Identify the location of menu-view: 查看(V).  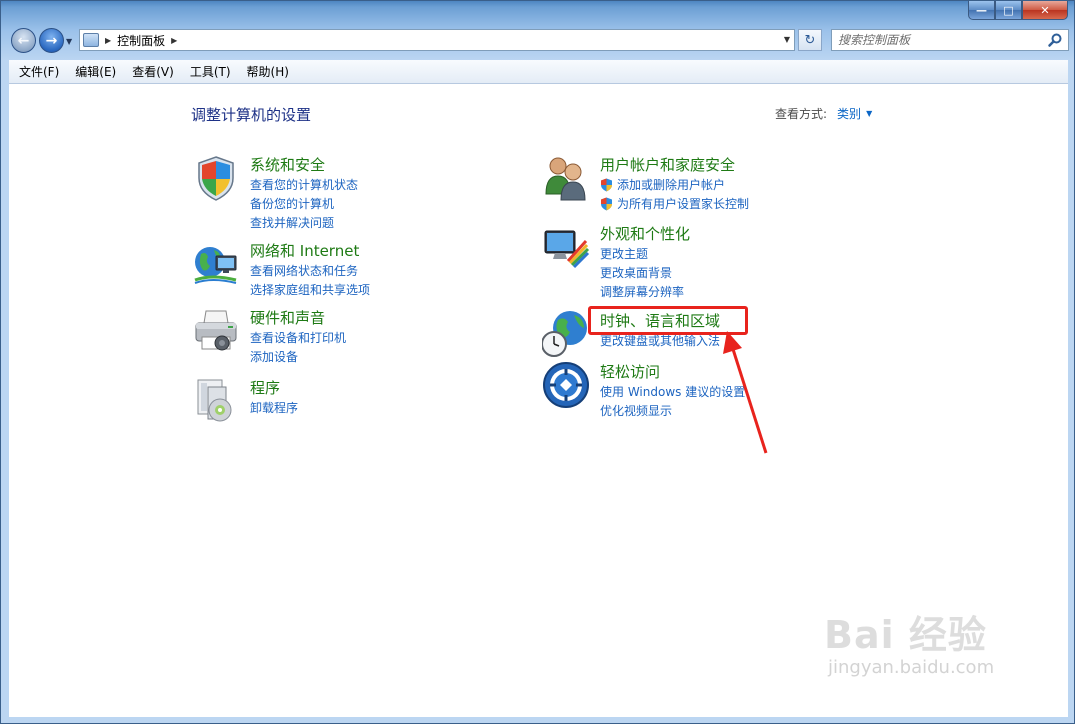
(153, 71).